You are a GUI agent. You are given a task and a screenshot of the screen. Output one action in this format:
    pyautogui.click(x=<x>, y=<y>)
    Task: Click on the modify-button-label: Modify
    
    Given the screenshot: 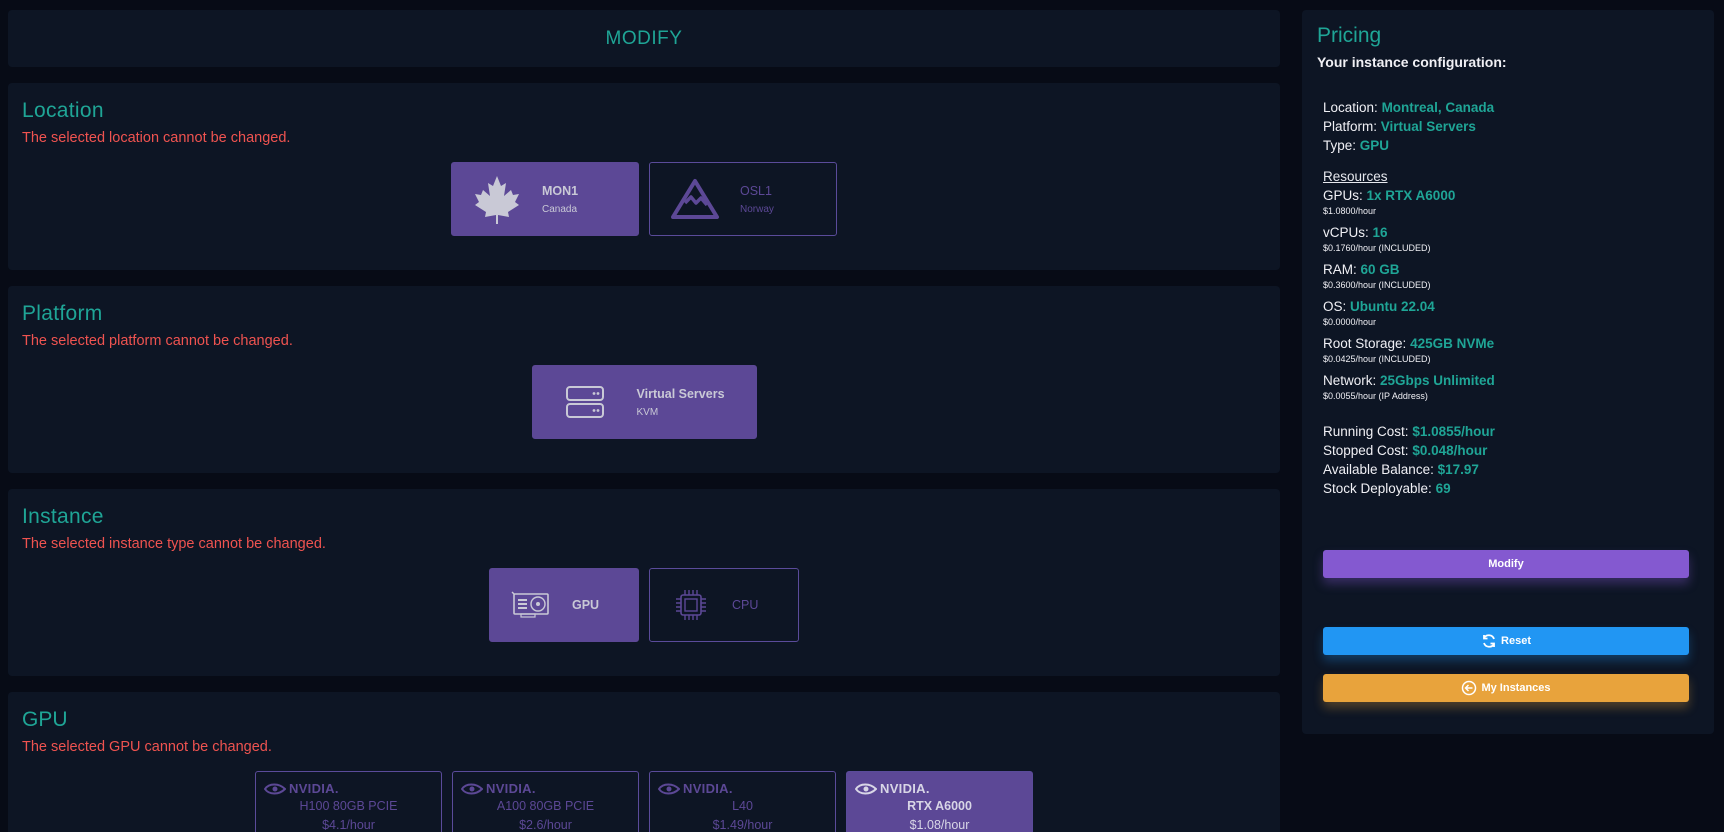 What is the action you would take?
    pyautogui.click(x=1506, y=564)
    